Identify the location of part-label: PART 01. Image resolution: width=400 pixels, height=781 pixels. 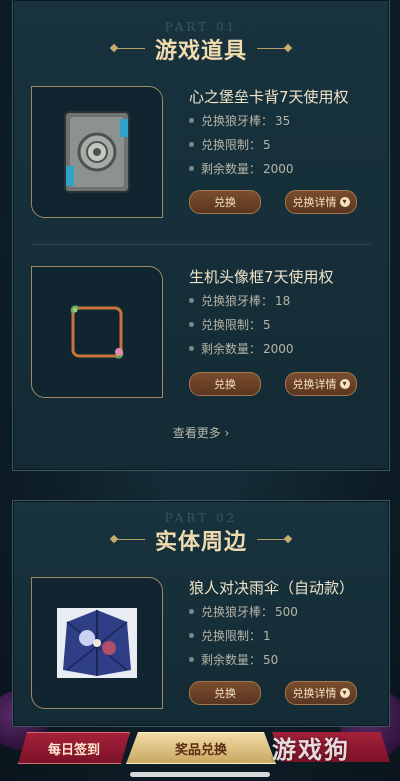
(201, 27).